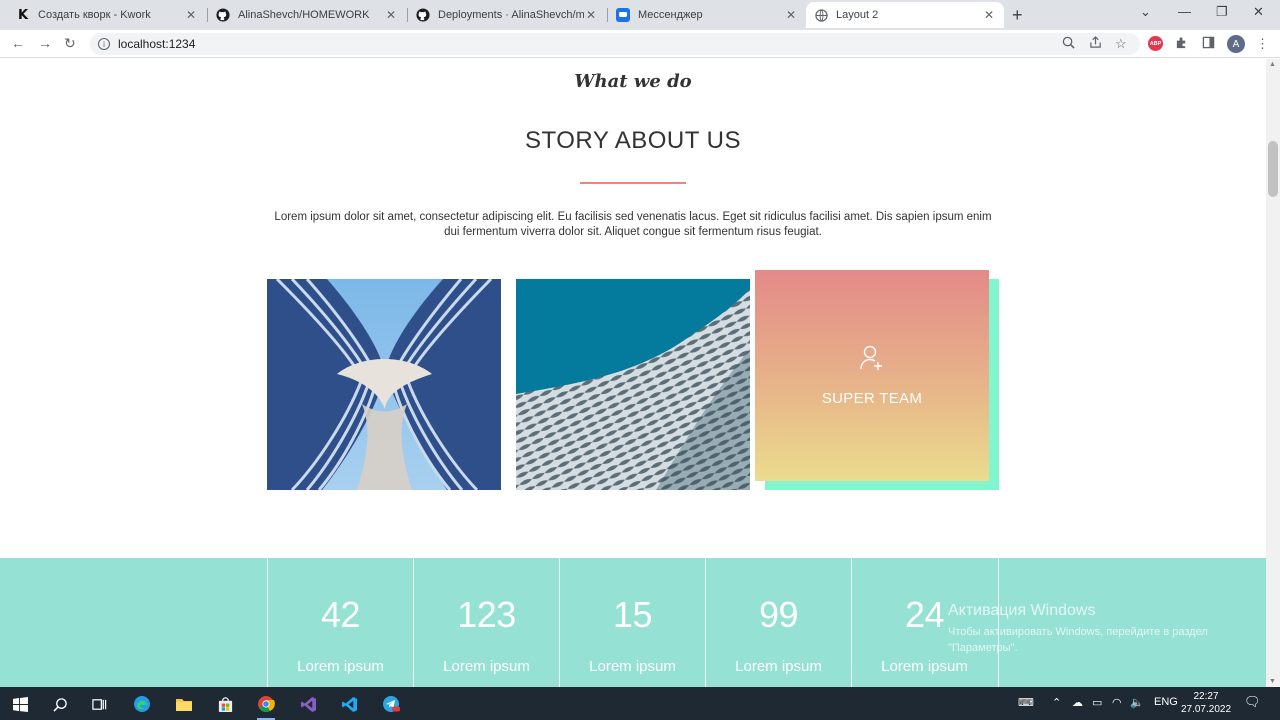 The image size is (1280, 720). What do you see at coordinates (1117, 702) in the screenshot?
I see `wifi-icon: ◠` at bounding box center [1117, 702].